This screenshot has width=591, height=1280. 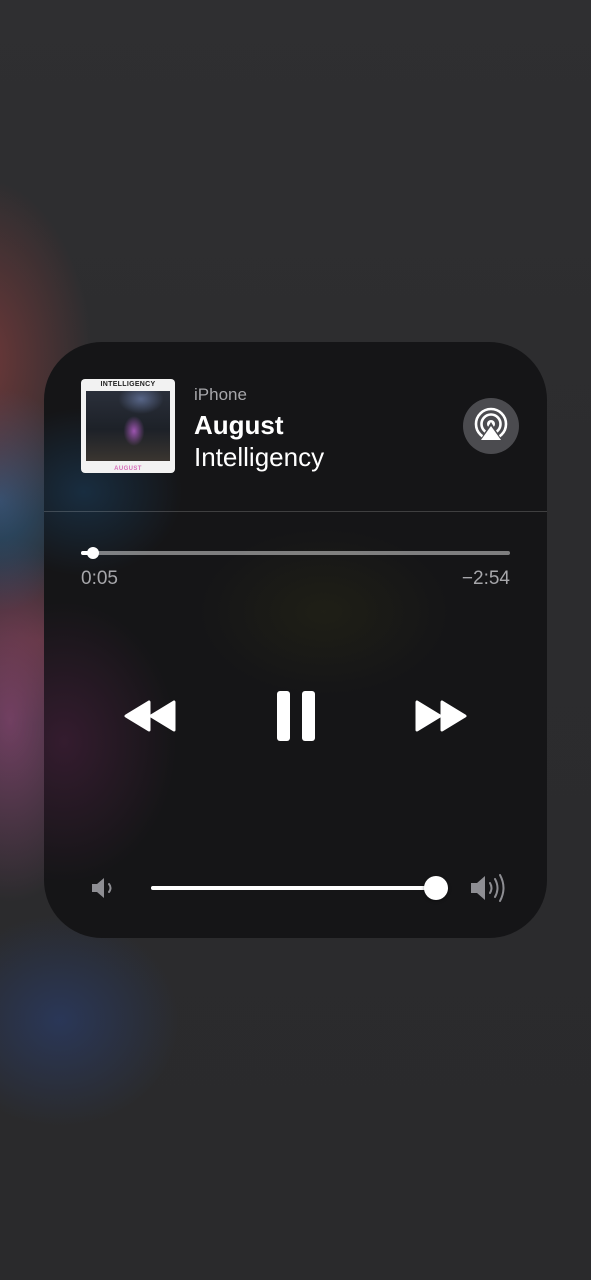 What do you see at coordinates (293, 888) in the screenshot?
I see `volume-level-fill` at bounding box center [293, 888].